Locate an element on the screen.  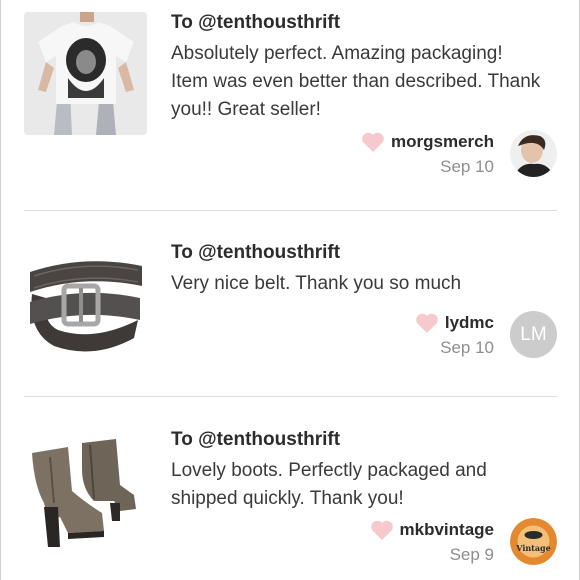
belt-photo is located at coordinates (85, 303).